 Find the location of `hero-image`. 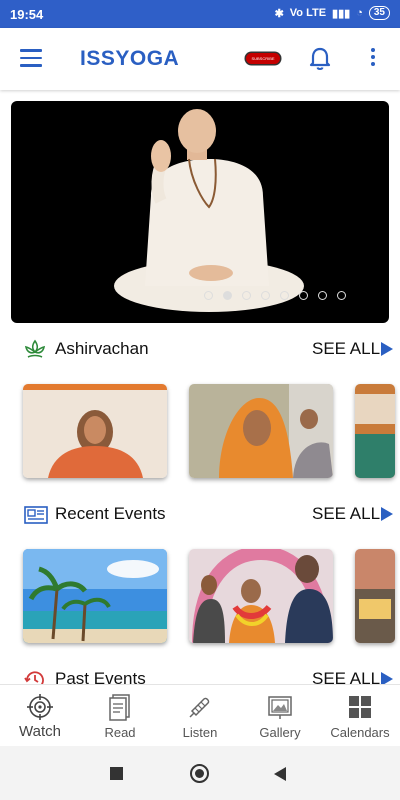

hero-image is located at coordinates (209, 210).